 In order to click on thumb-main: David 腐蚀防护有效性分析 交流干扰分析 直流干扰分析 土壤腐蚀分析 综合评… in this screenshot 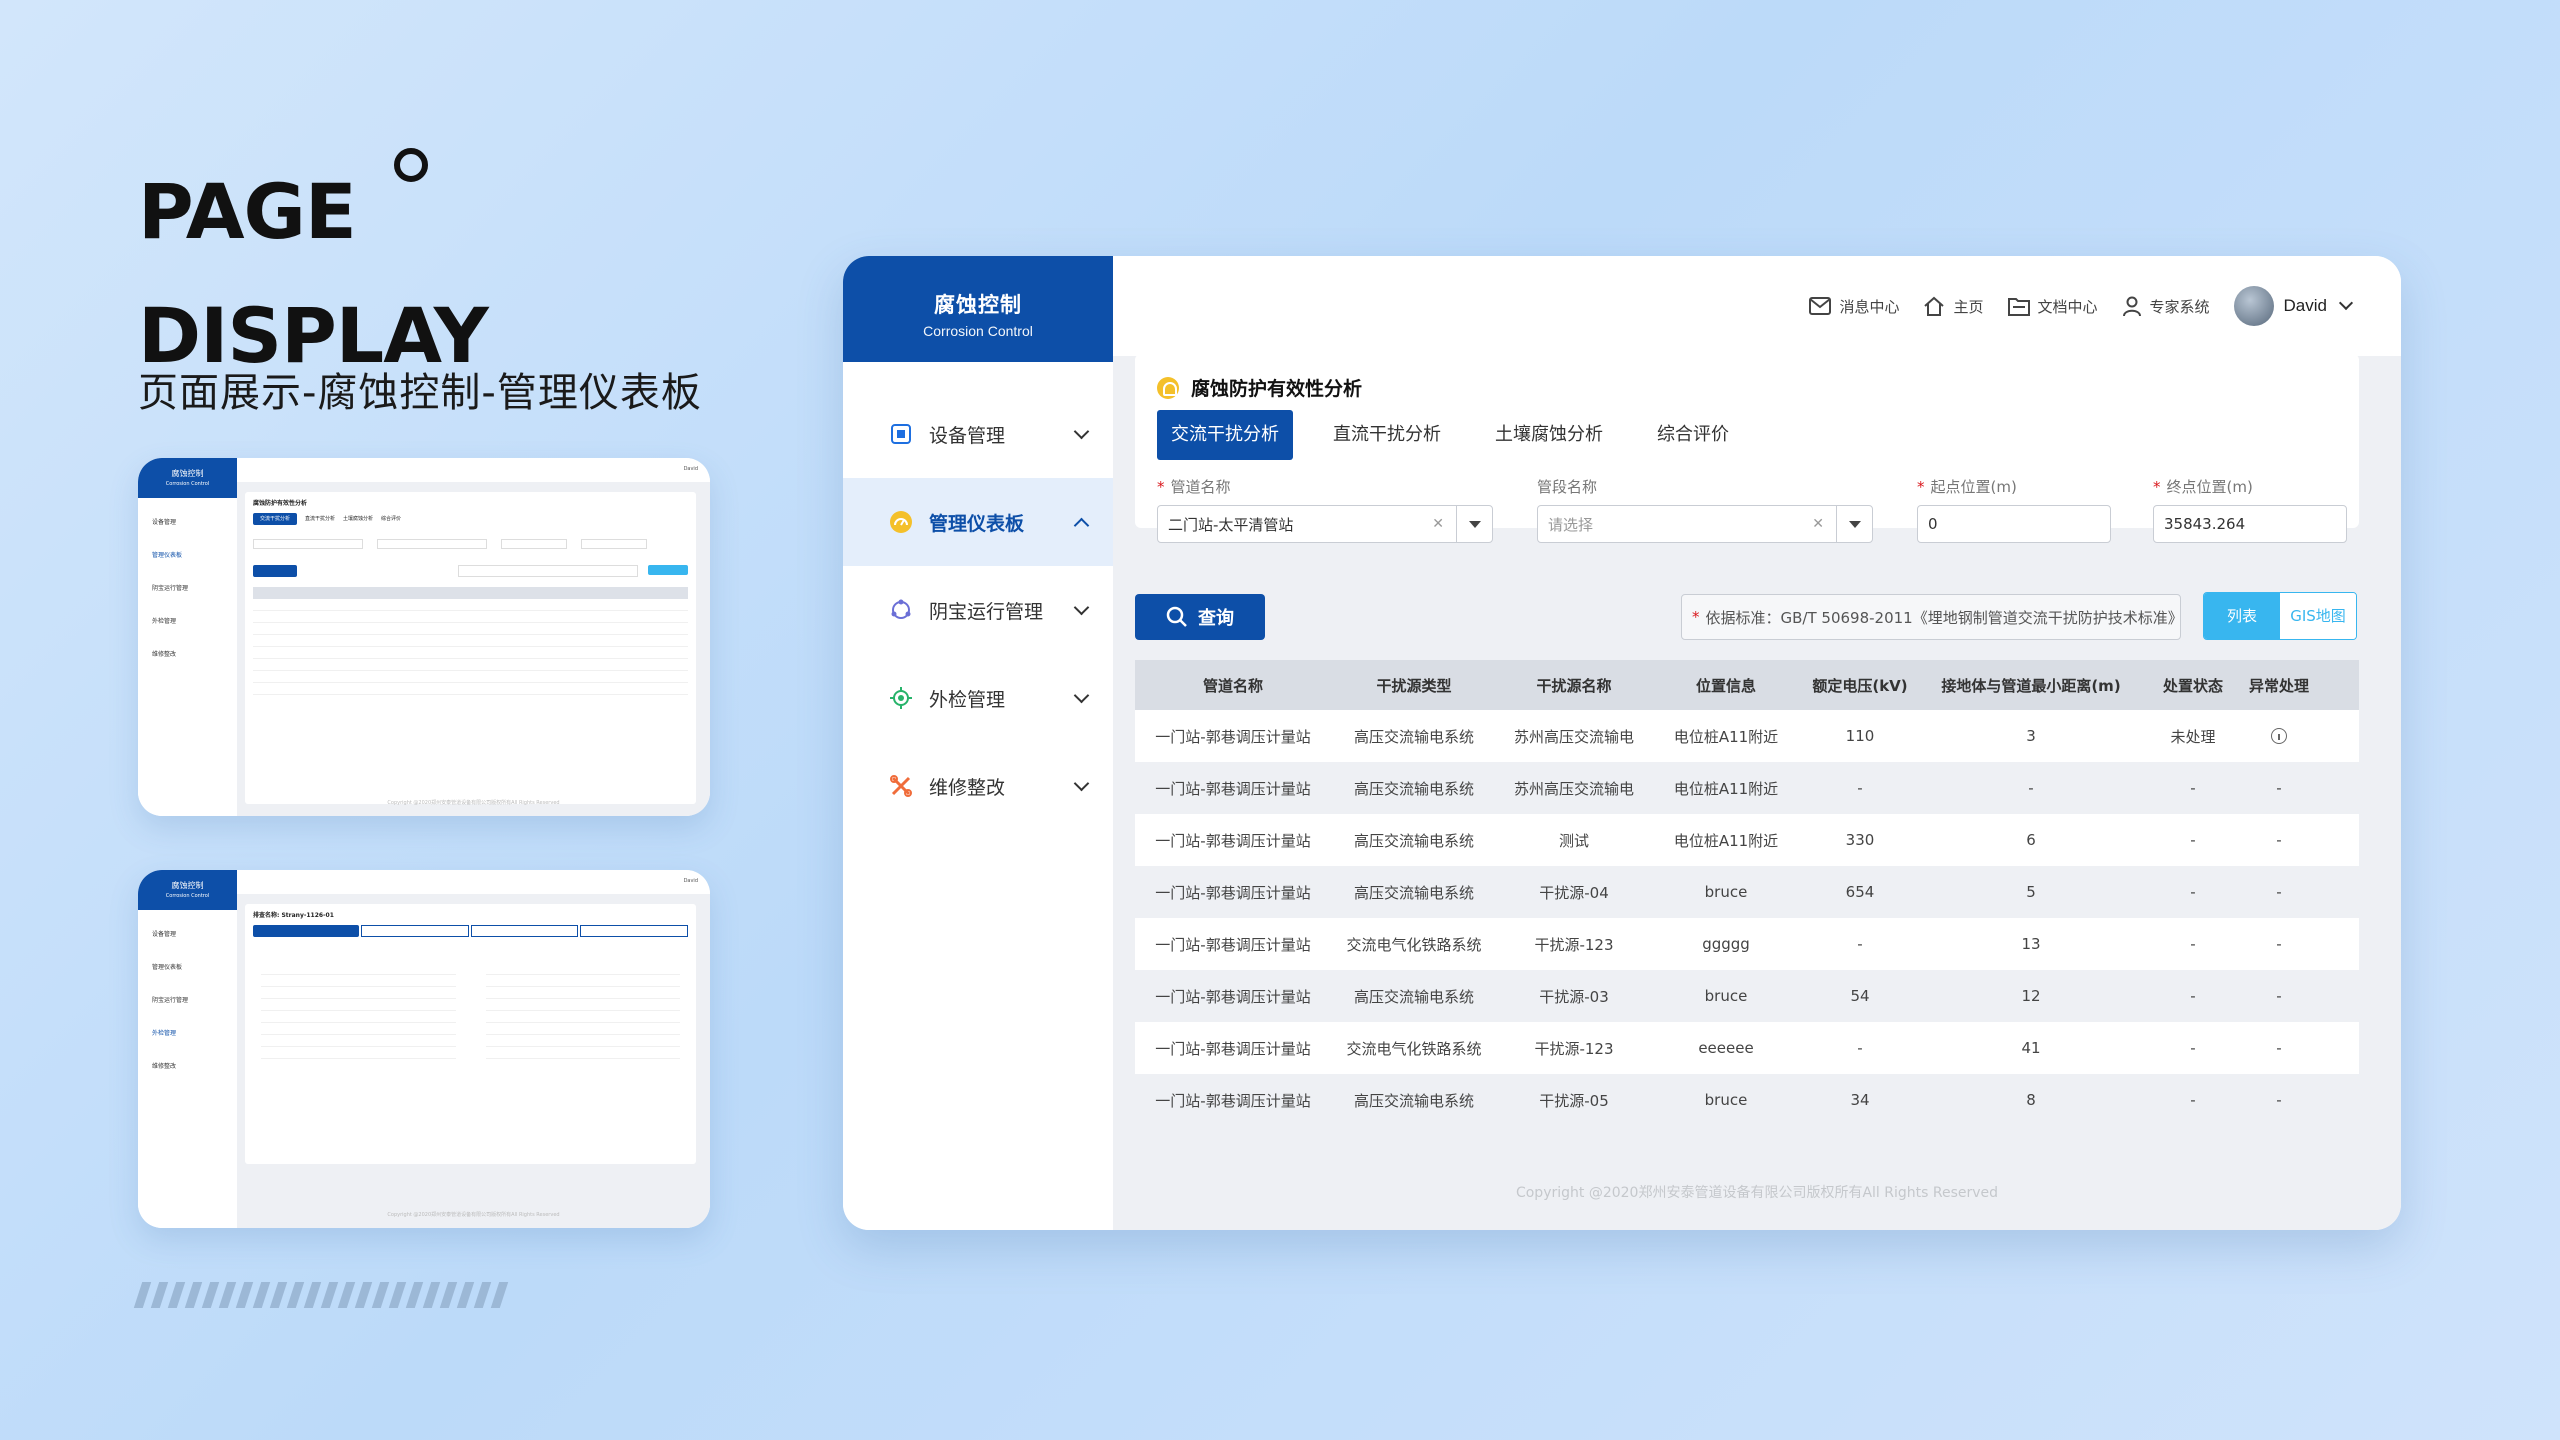, I will do `click(473, 637)`.